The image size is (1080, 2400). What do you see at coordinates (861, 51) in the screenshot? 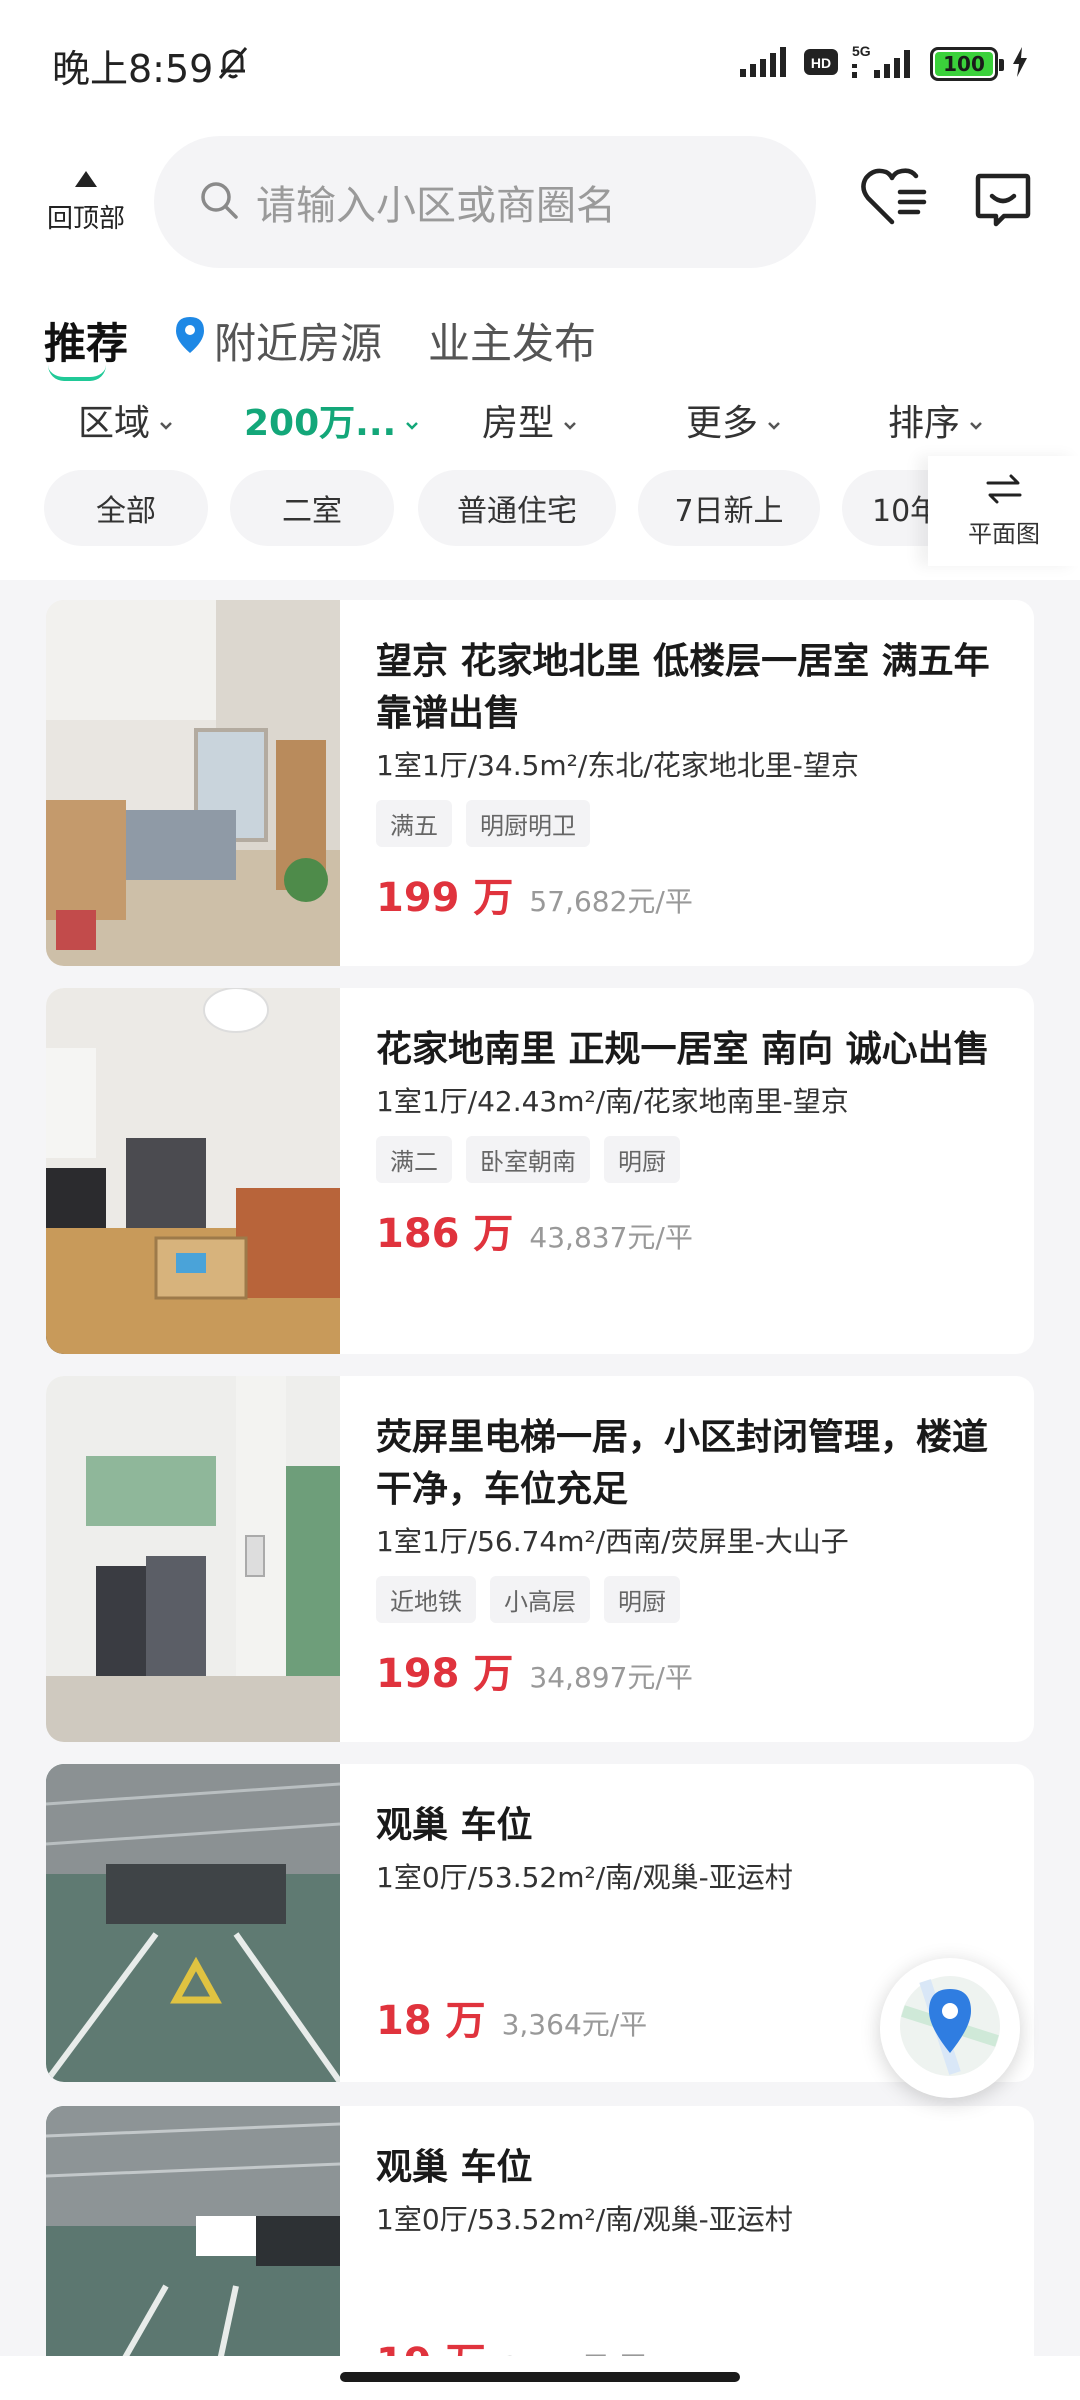
I see `svg-text: 5G` at bounding box center [861, 51].